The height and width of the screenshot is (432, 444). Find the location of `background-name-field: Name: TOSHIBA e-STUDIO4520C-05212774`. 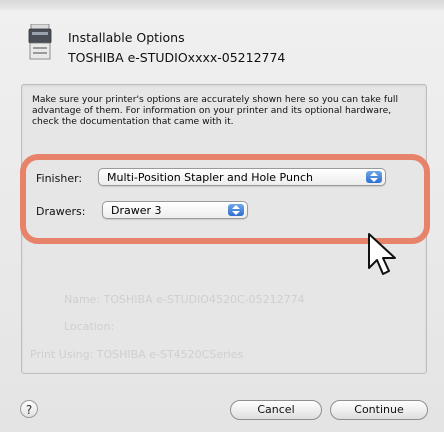

background-name-field: Name: TOSHIBA e-STUDIO4520C-05212774 is located at coordinates (184, 299).